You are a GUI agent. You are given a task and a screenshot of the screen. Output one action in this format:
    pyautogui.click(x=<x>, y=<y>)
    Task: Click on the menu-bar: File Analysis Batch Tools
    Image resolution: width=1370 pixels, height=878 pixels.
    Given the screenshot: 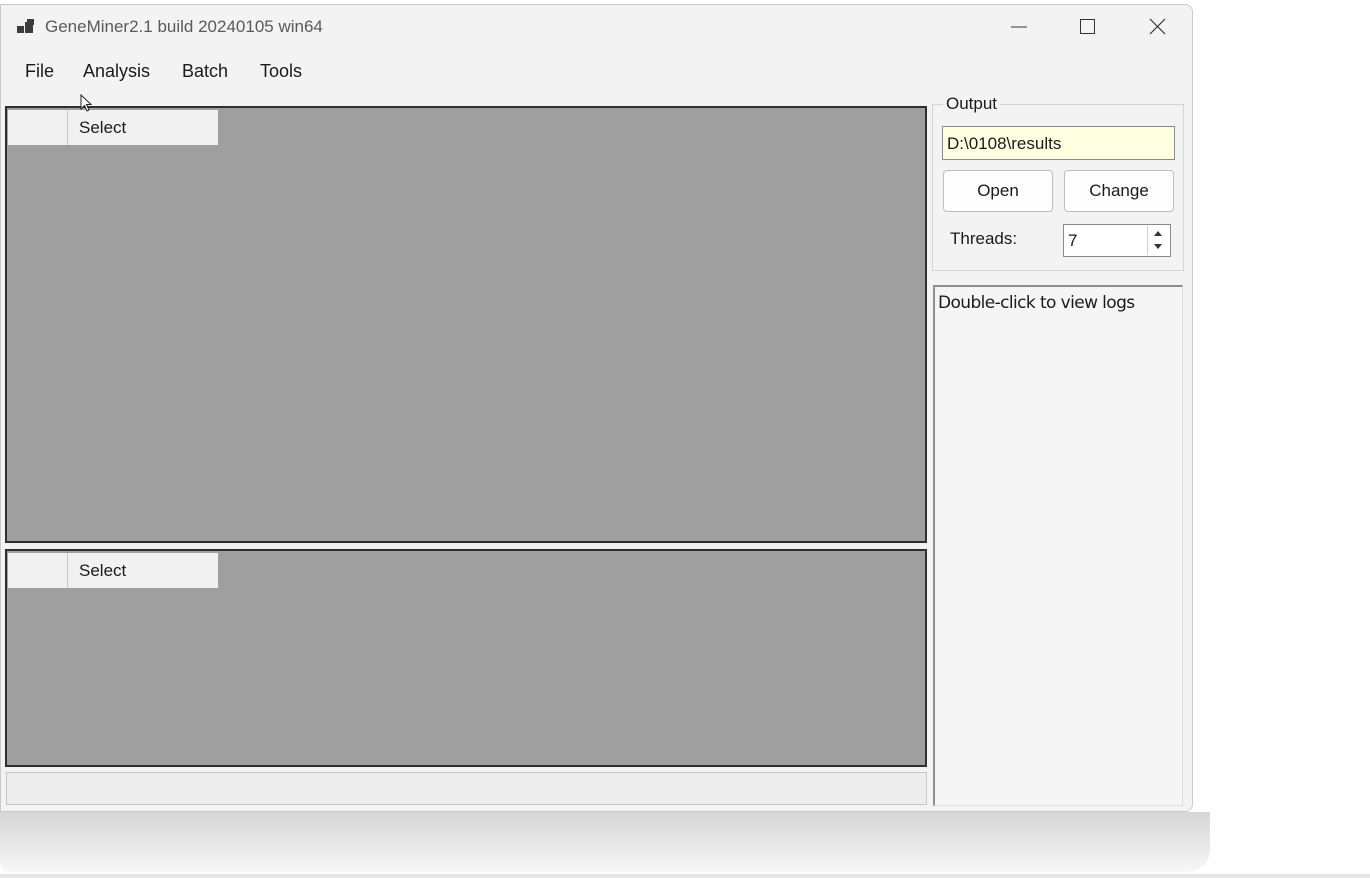 What is the action you would take?
    pyautogui.click(x=596, y=70)
    